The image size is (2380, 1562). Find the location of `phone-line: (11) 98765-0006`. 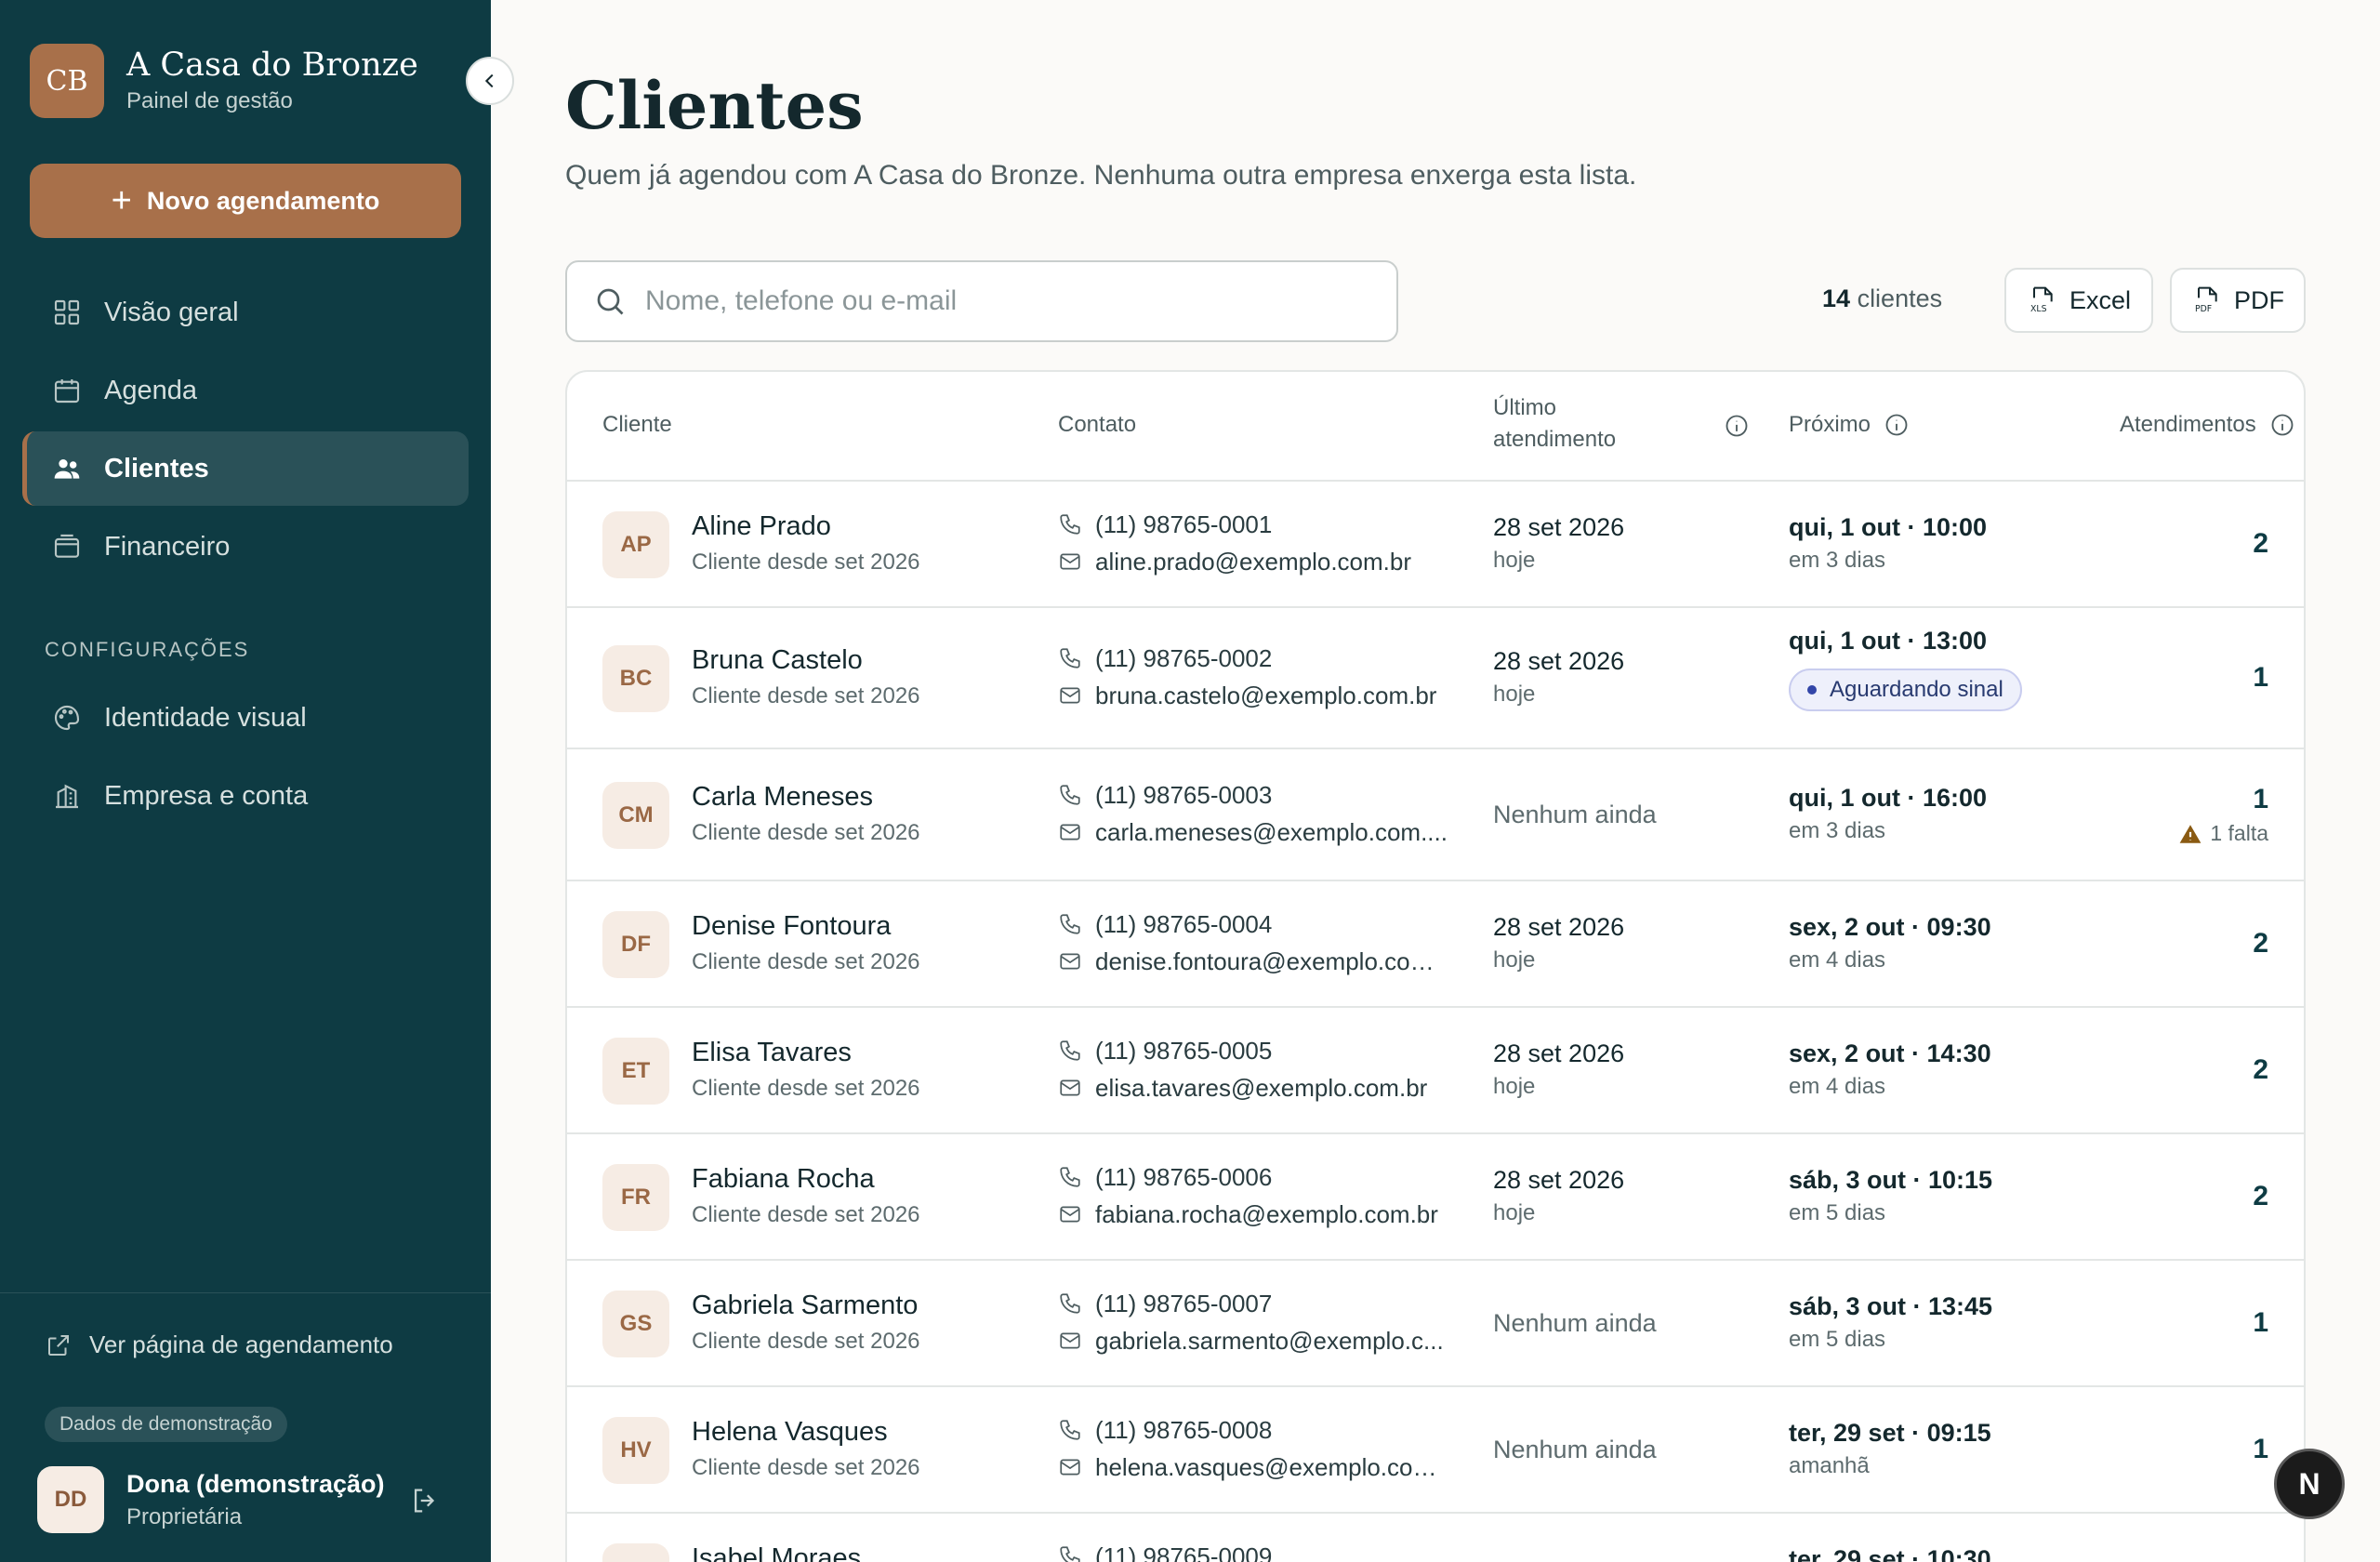

phone-line: (11) 98765-0006 is located at coordinates (1248, 1177).